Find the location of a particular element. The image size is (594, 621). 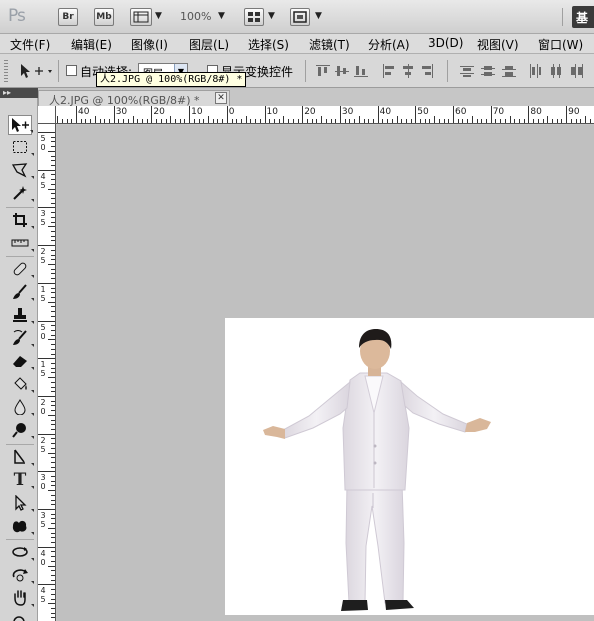

menu-view: 视图(V) is located at coordinates (498, 44).